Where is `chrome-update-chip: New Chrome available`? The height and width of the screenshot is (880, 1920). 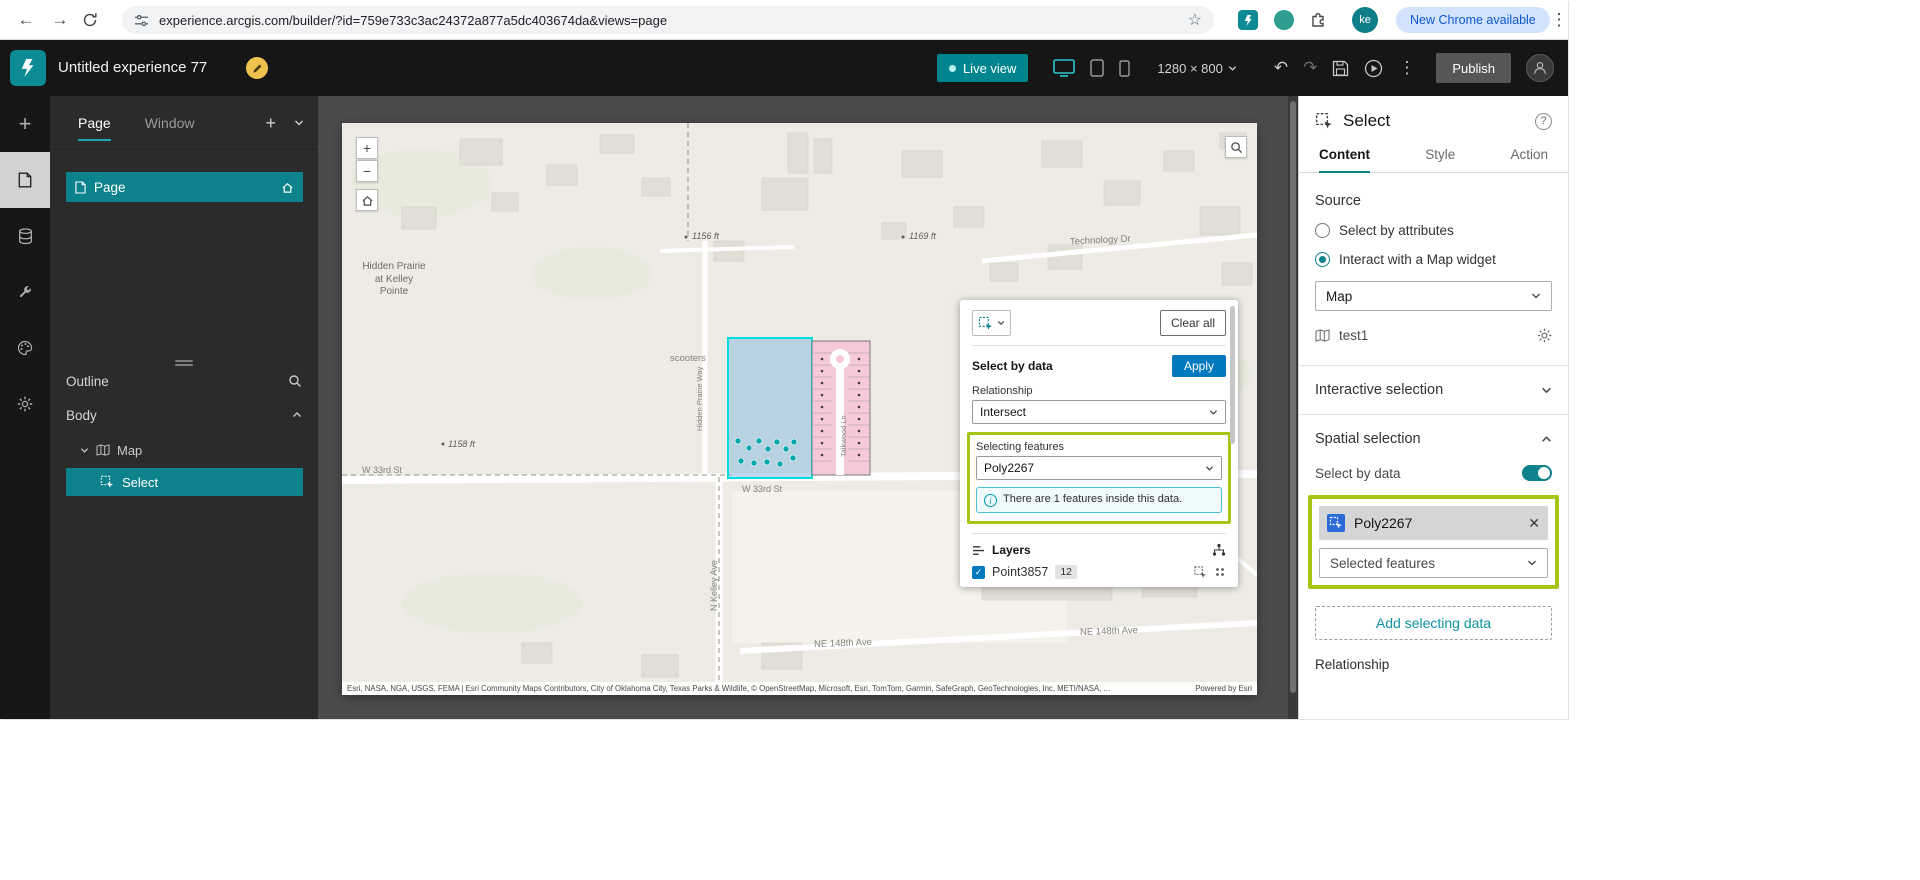
chrome-update-chip: New Chrome available is located at coordinates (1473, 20).